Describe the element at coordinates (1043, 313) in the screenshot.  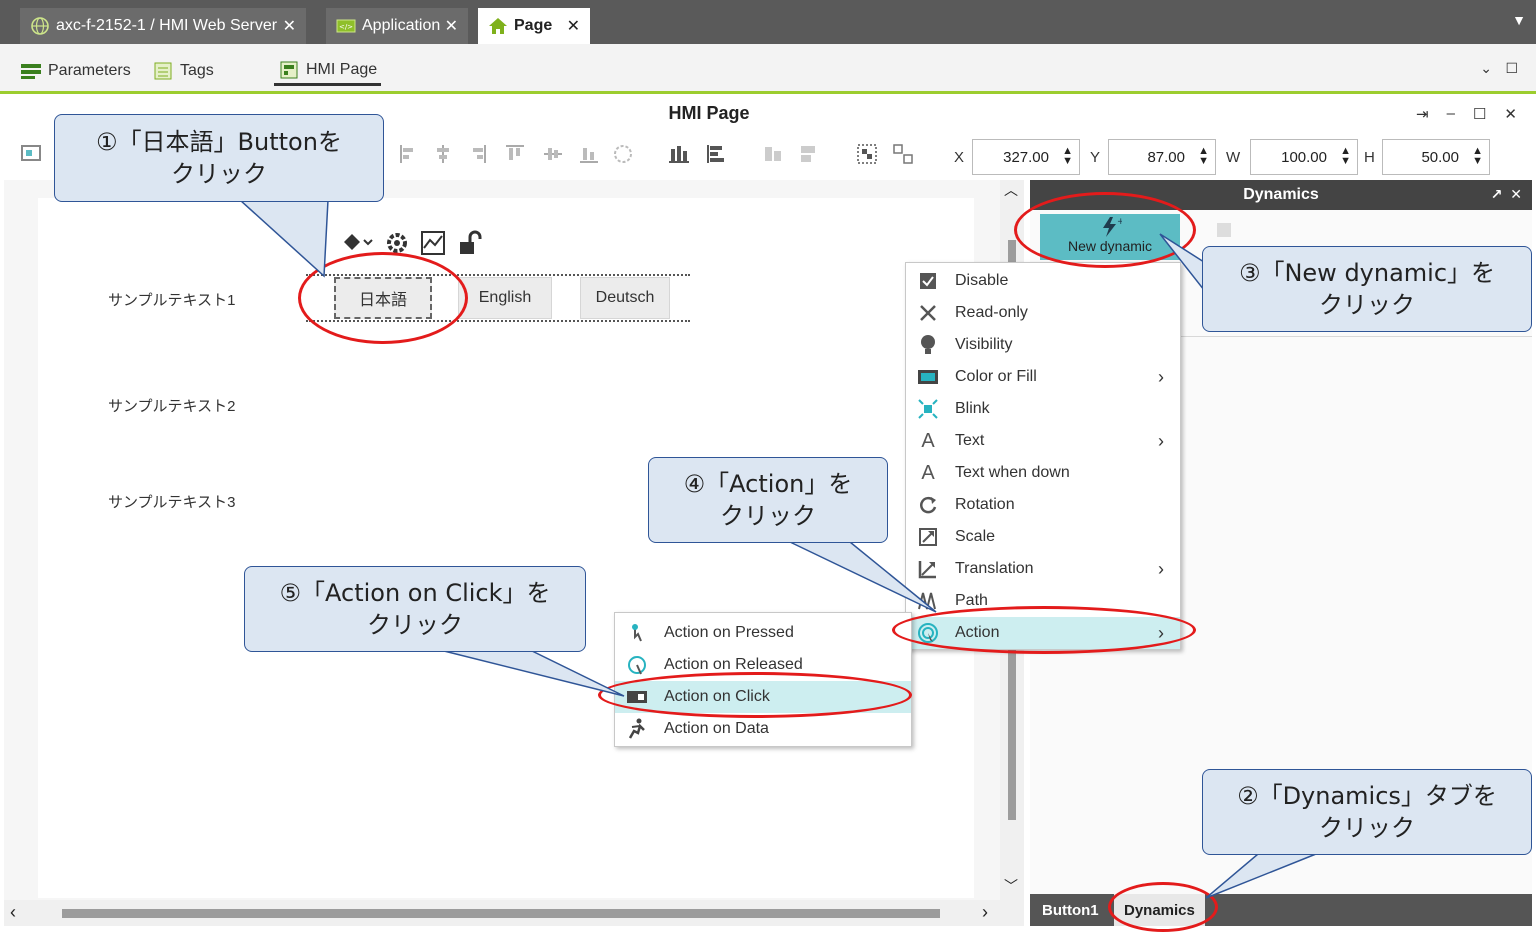
I see `menu-item-read-only: Read-only` at that location.